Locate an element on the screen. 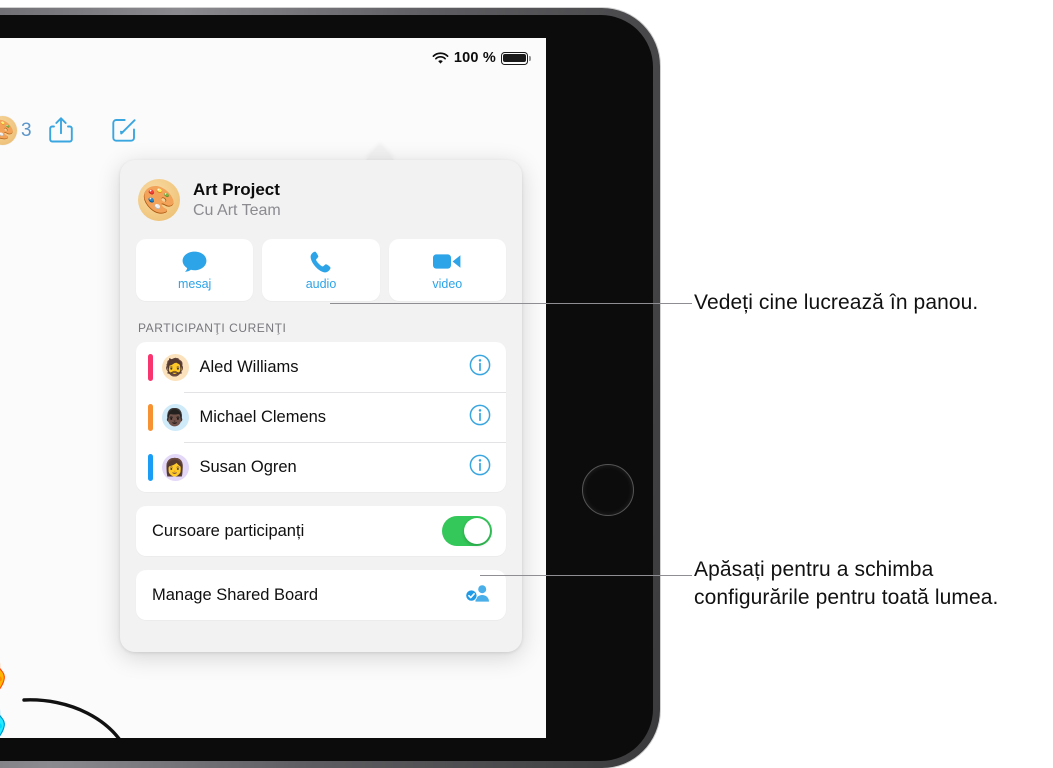 The height and width of the screenshot is (768, 1053). compose-button is located at coordinates (124, 130).